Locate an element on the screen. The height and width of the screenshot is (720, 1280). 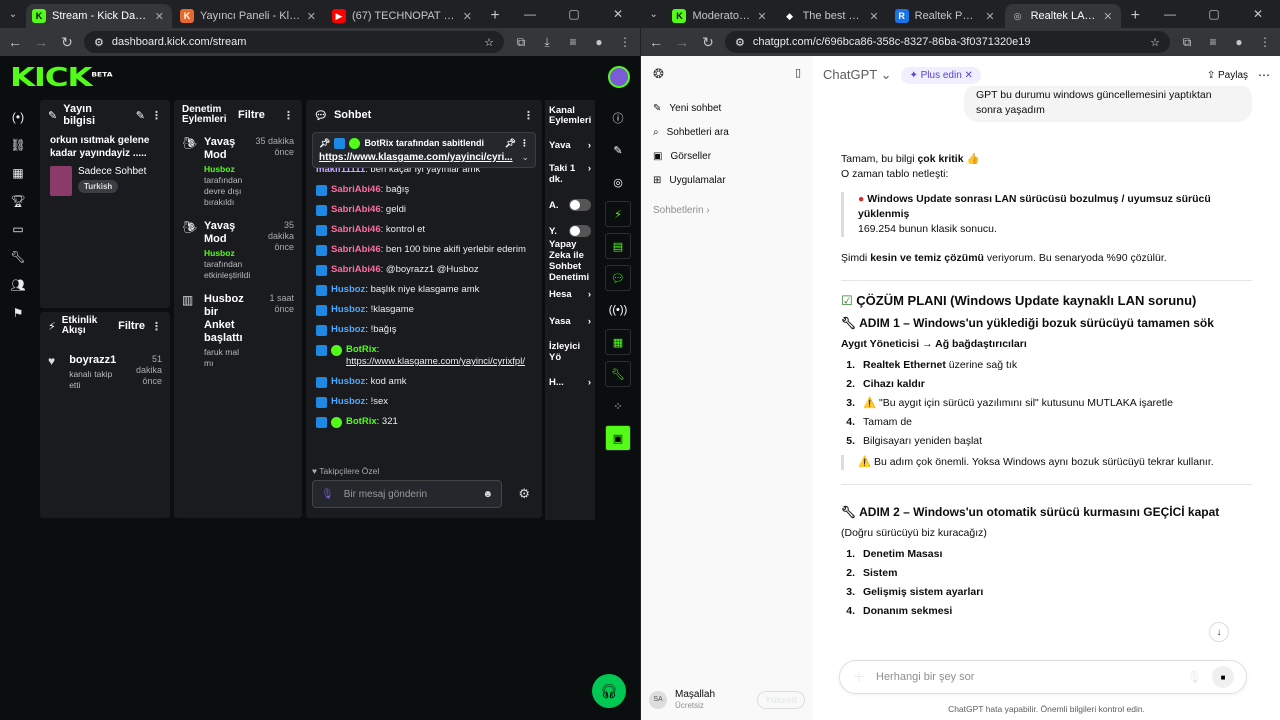
tab-chatgpt: ◎ Realtek LAN Driver... ✕ is located at coordinates (1062, 16).